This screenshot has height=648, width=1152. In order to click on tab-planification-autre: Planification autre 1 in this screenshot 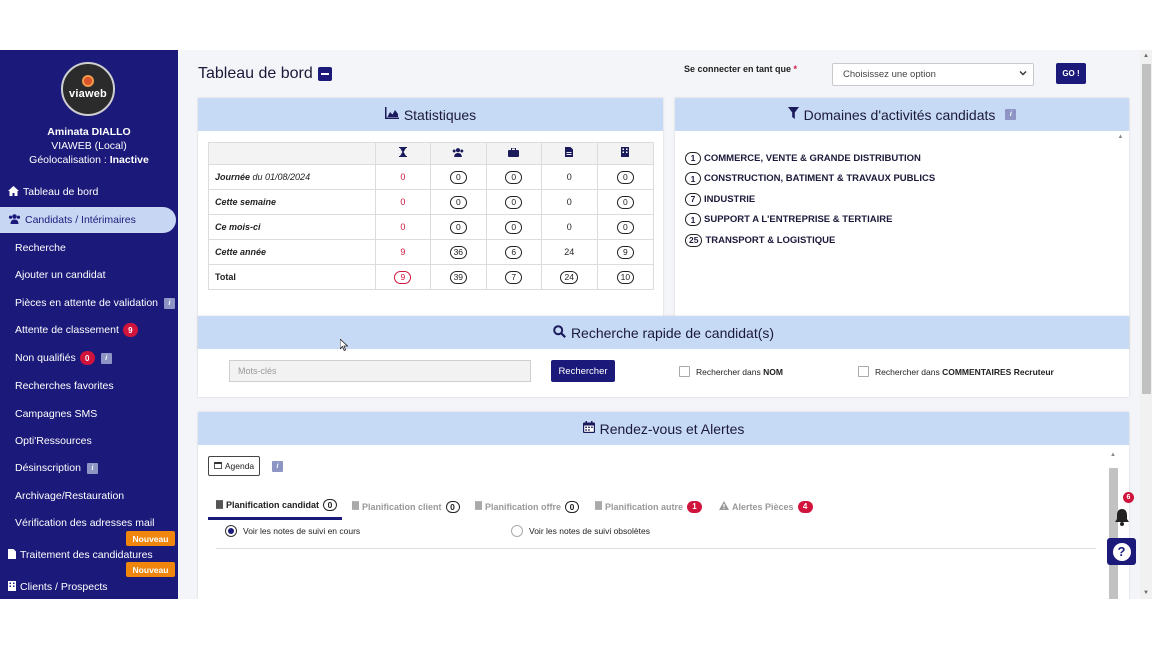, I will do `click(649, 506)`.